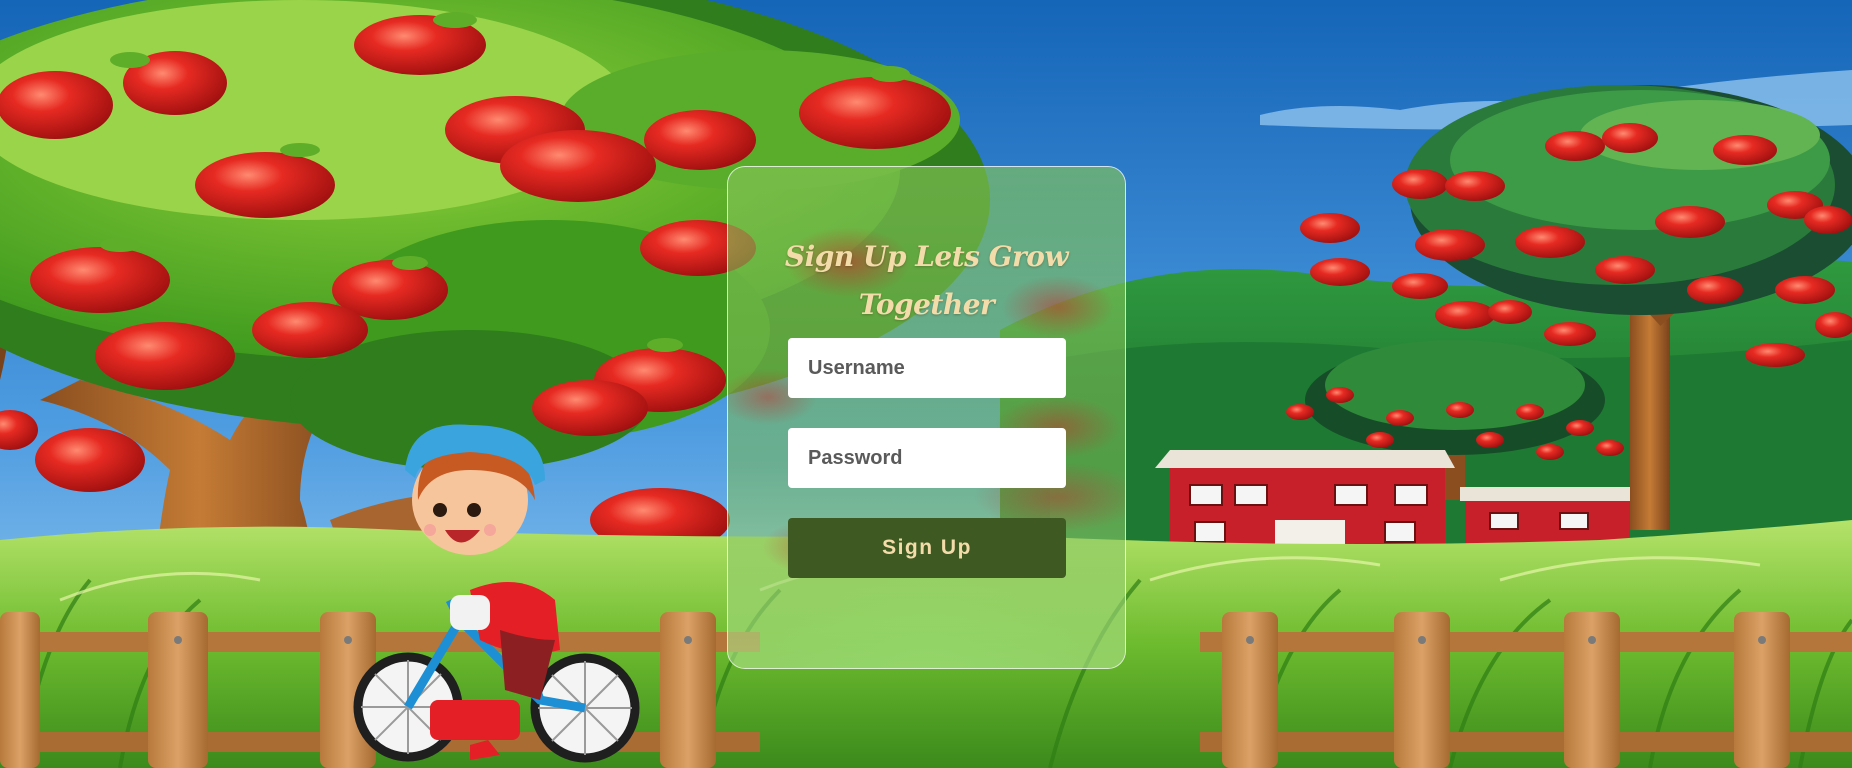 This screenshot has height=768, width=1852. What do you see at coordinates (926, 256) in the screenshot?
I see `signup-title-line-1: Sign Up Lets Grow` at bounding box center [926, 256].